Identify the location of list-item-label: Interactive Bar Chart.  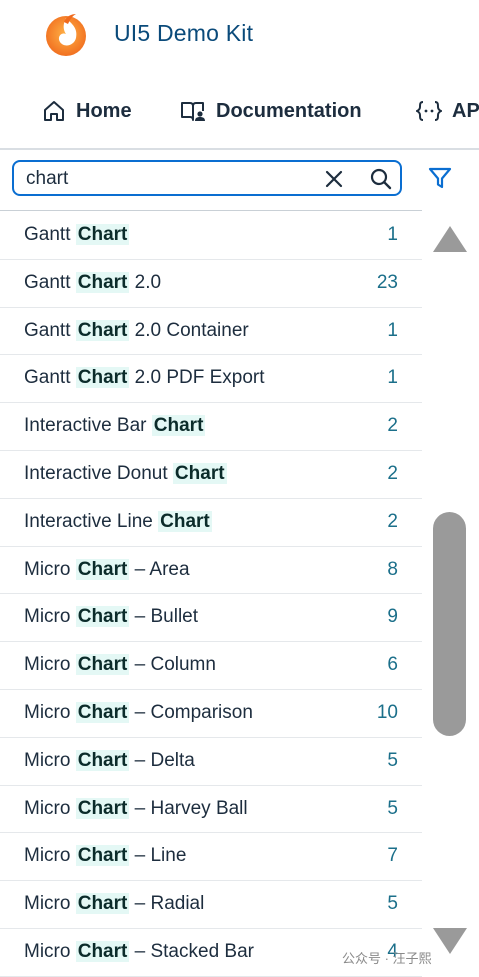
(115, 426).